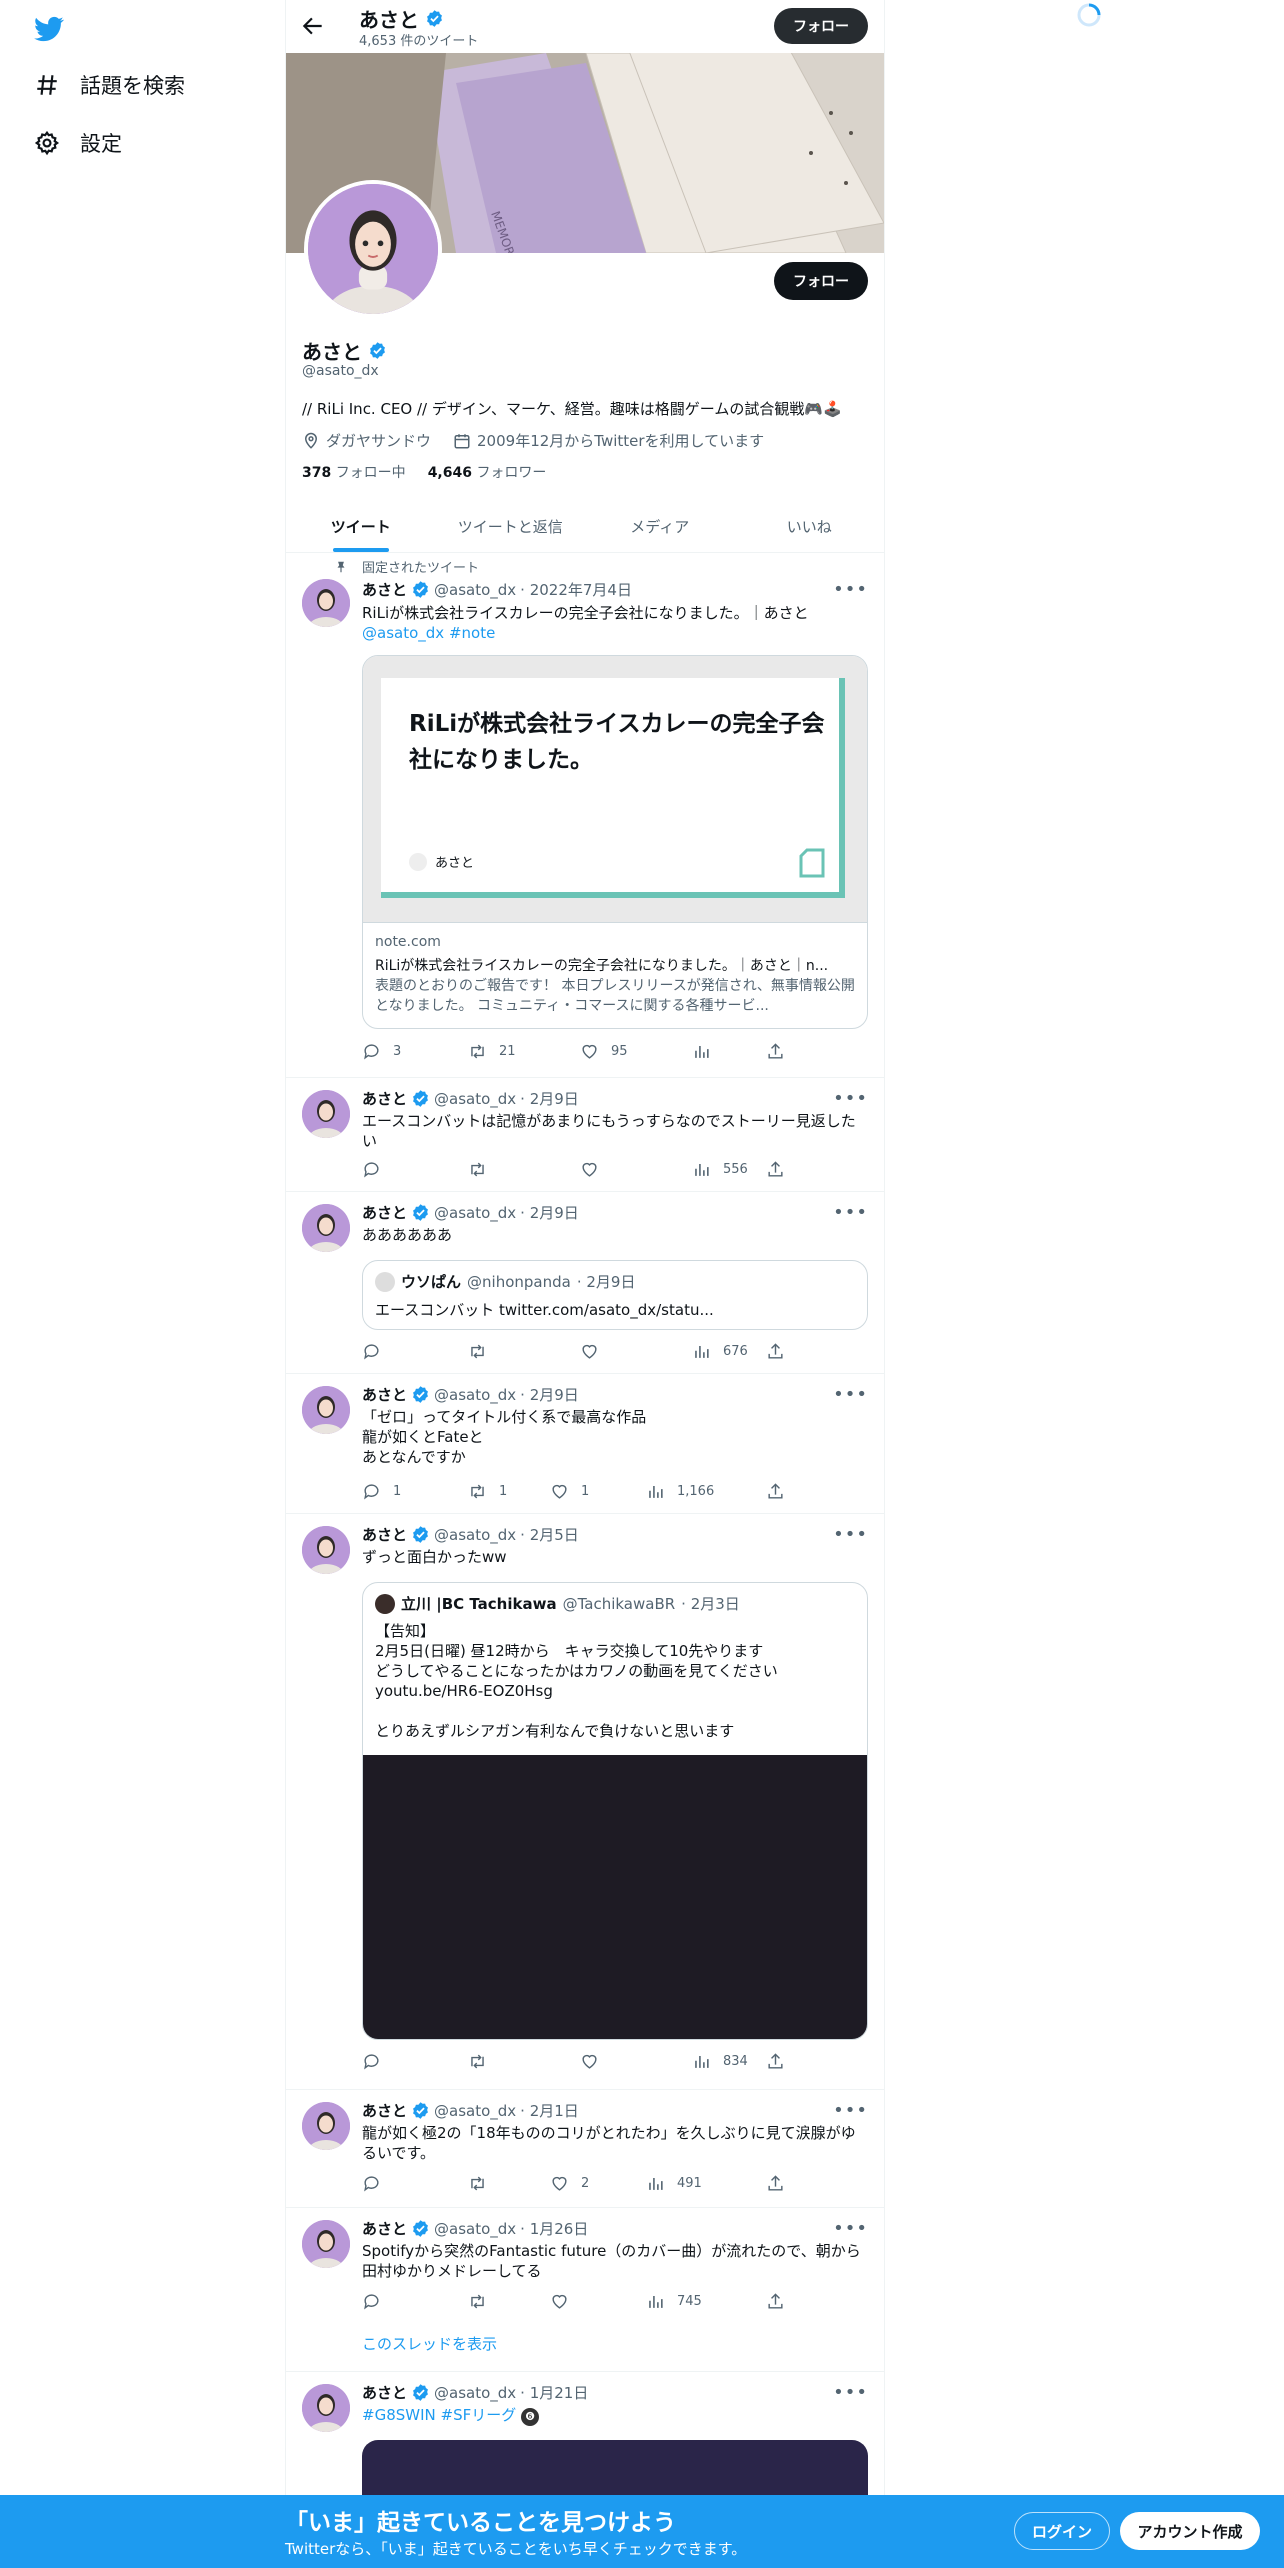 The height and width of the screenshot is (2568, 1284). I want to click on tweet-date: · 2022年7月4日, so click(576, 589).